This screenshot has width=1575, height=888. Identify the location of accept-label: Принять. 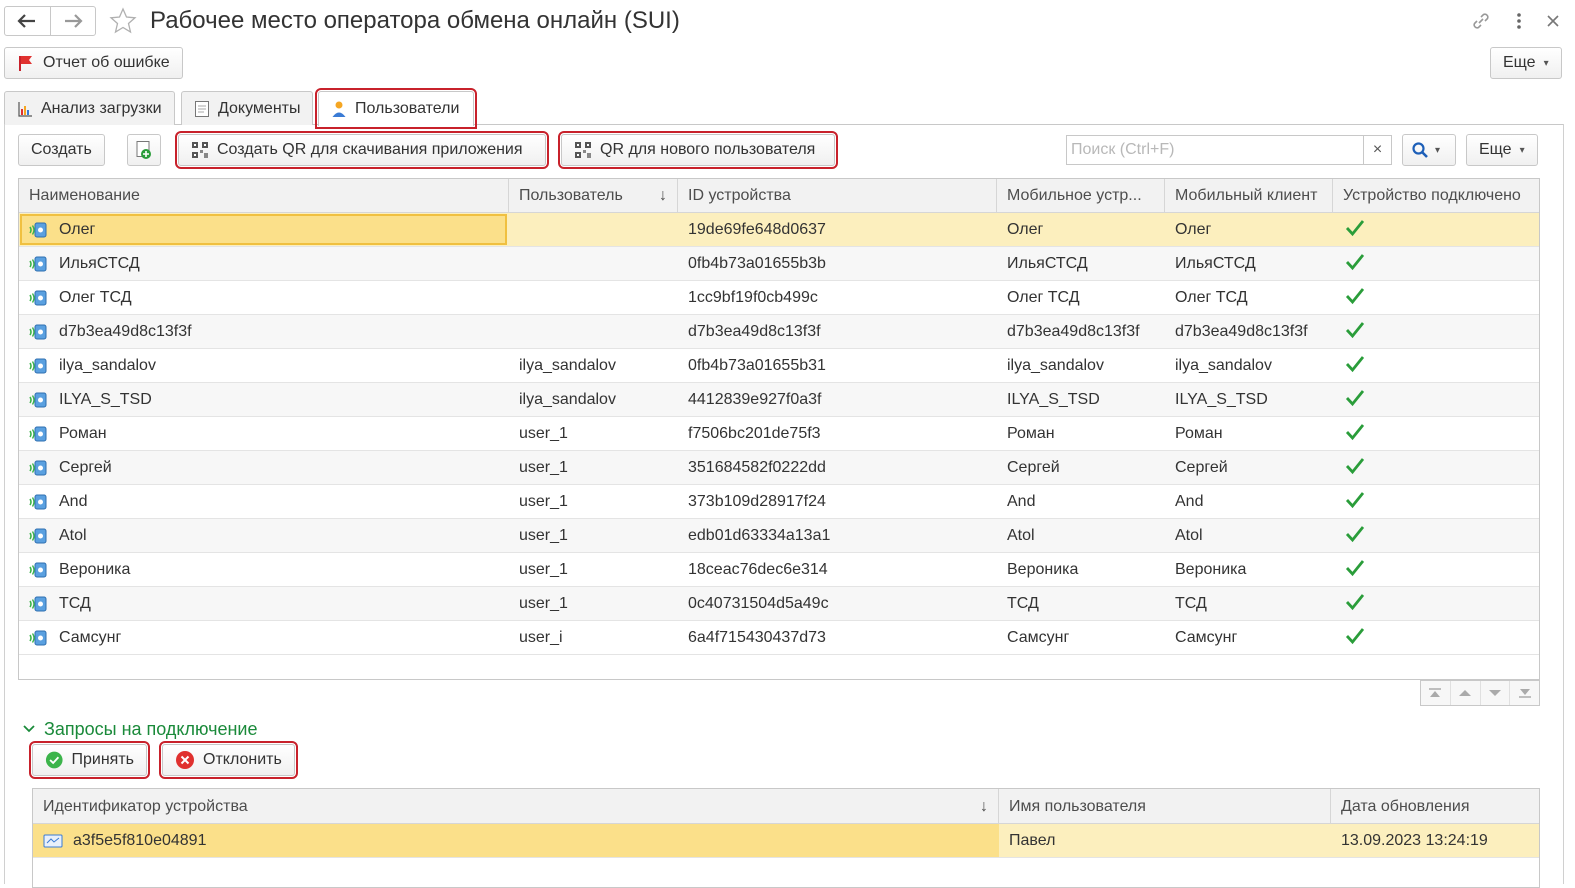
(103, 759).